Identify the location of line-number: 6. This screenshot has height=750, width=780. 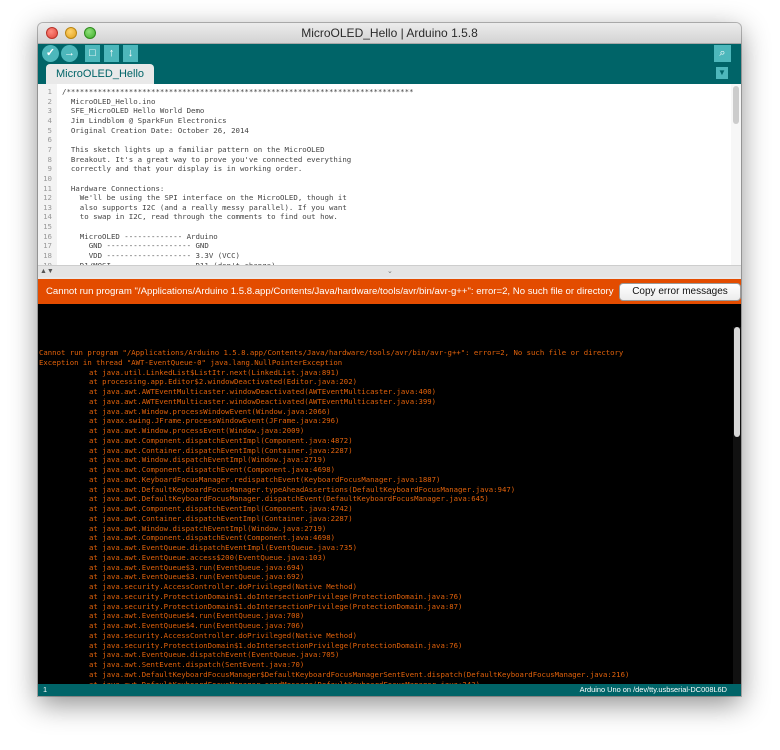
(49, 140).